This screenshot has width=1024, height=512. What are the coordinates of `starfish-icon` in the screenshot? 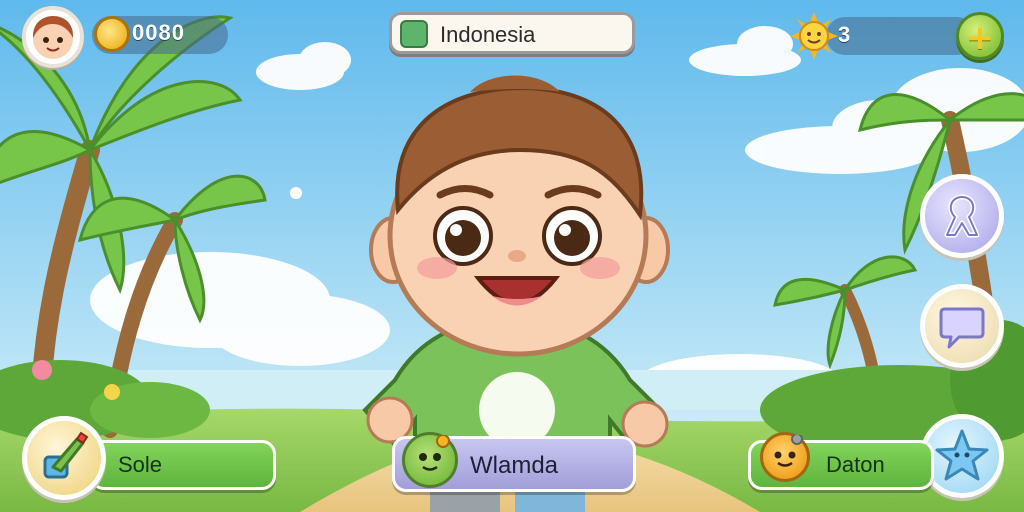 It's located at (962, 455).